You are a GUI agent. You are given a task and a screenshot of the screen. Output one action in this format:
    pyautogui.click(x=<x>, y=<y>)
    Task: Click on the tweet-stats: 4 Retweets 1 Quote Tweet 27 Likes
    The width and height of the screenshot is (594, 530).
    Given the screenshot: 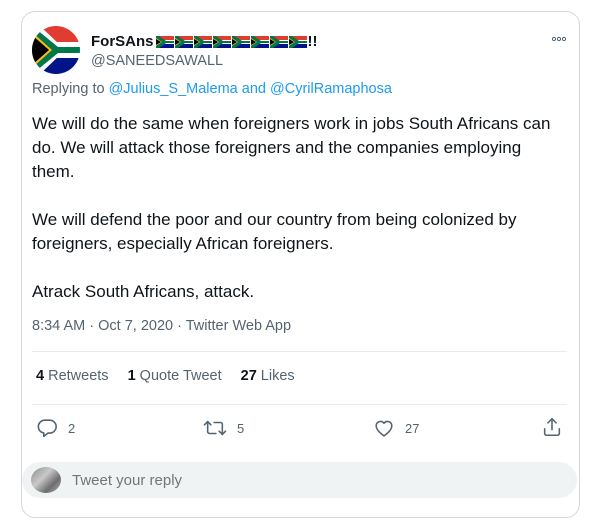 What is the action you would take?
    pyautogui.click(x=175, y=376)
    